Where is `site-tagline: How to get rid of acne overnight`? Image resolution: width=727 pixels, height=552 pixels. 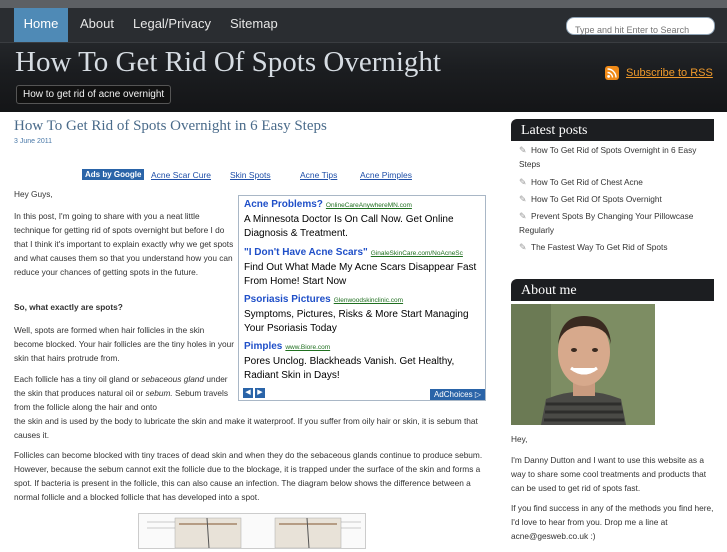 site-tagline: How to get rid of acne overnight is located at coordinates (94, 94).